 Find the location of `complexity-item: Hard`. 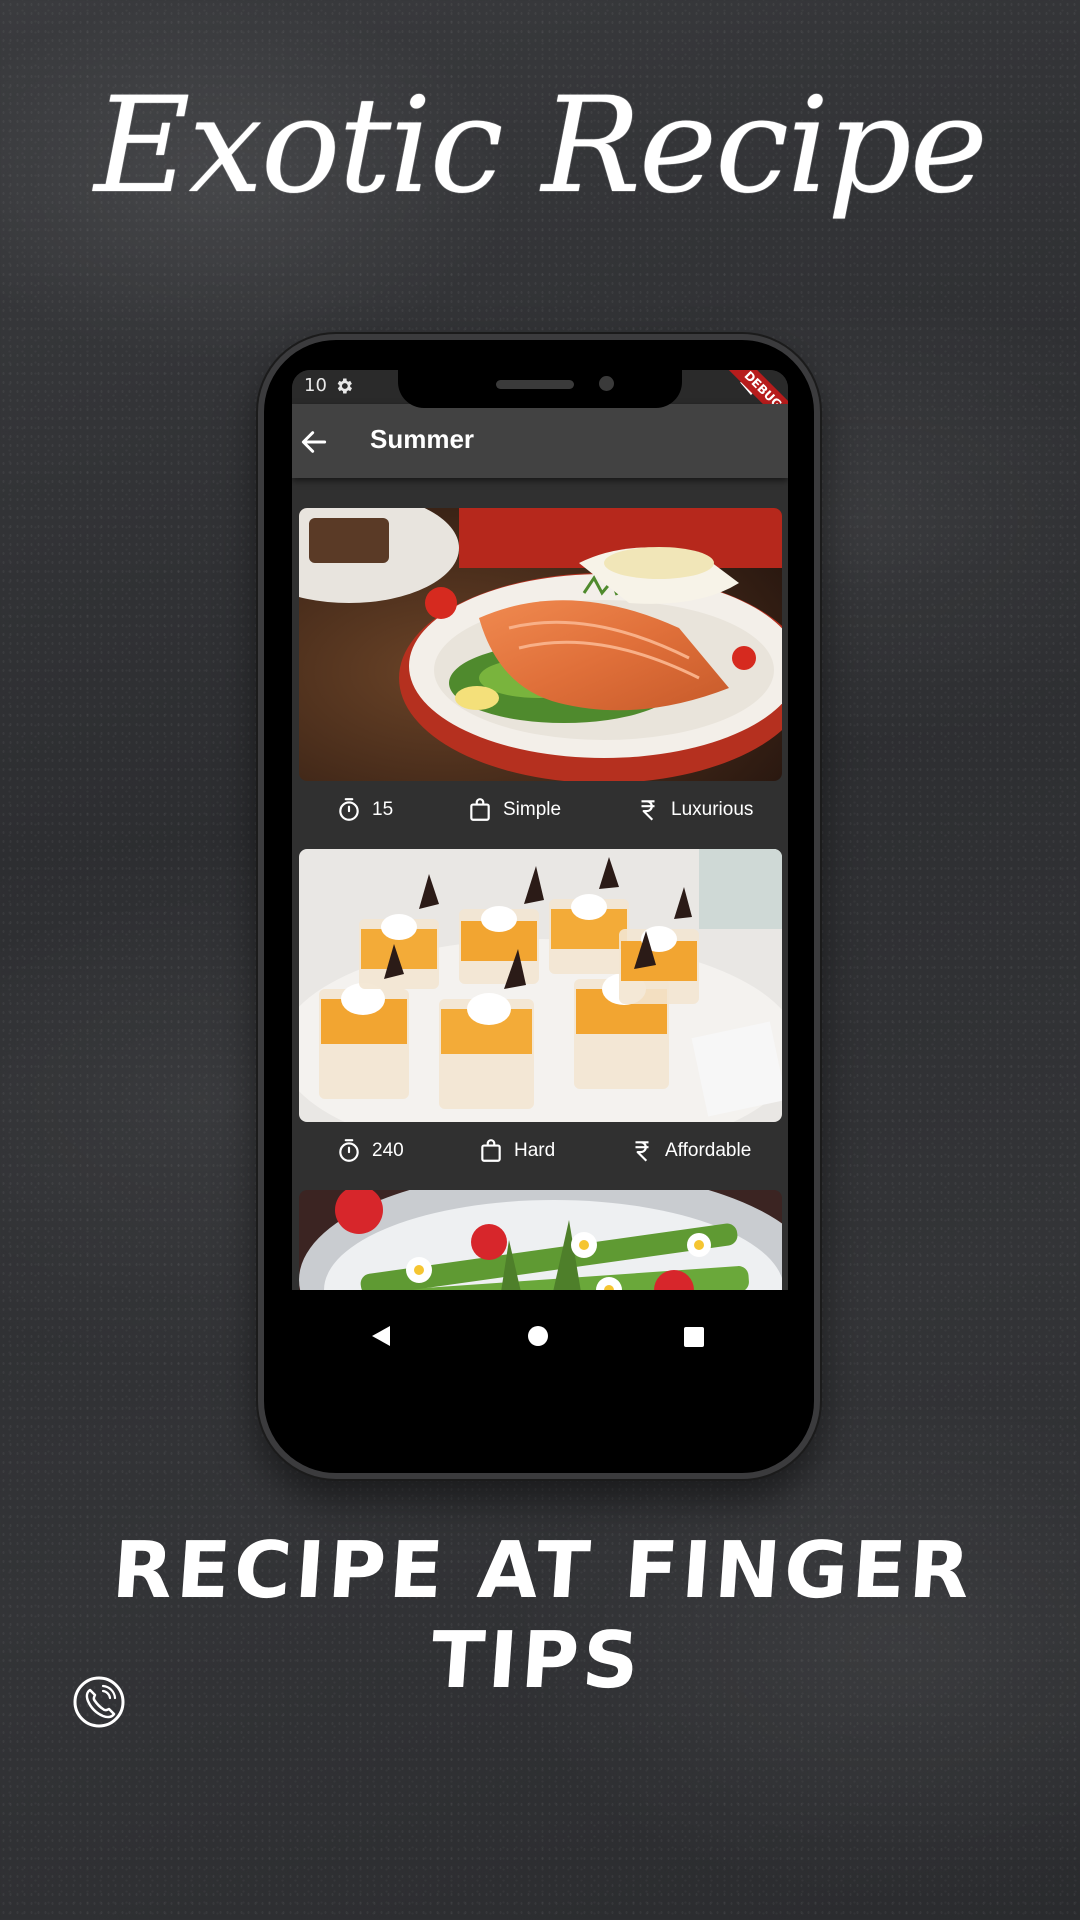

complexity-item: Hard is located at coordinates (516, 1151).